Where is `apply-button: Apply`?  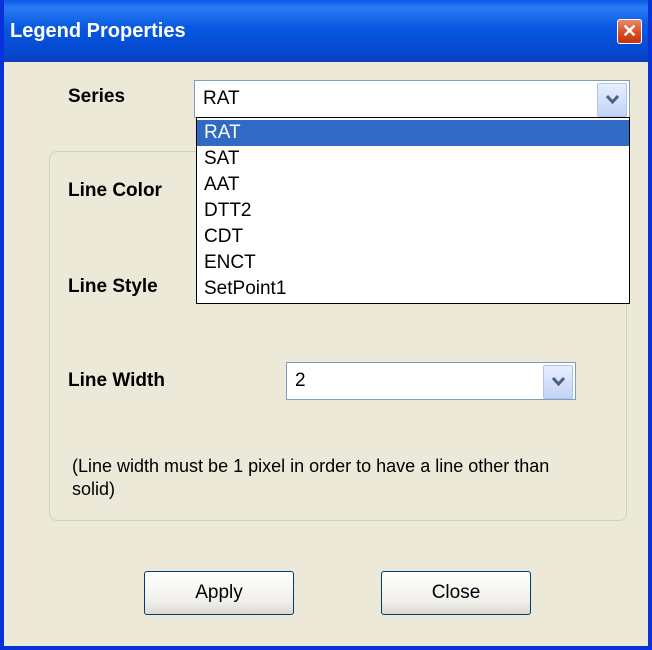 apply-button: Apply is located at coordinates (219, 593).